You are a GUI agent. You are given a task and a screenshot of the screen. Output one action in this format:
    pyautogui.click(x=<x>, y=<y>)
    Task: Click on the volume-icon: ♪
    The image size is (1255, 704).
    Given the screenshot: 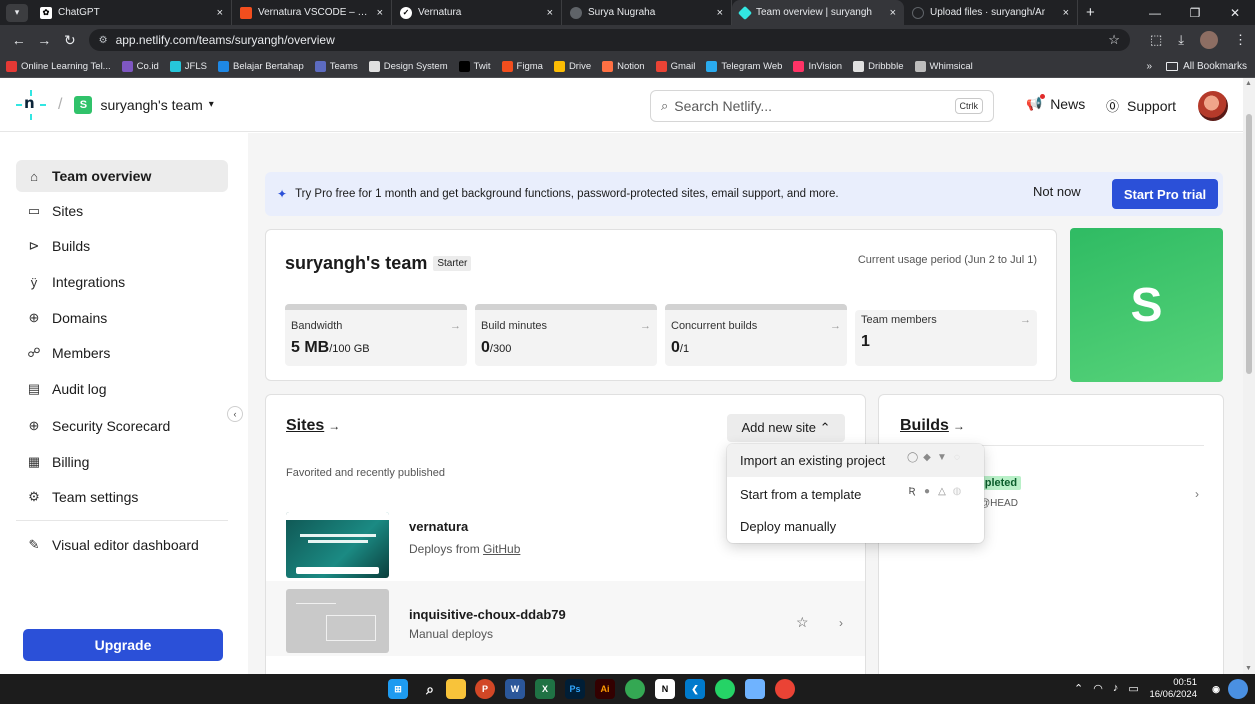 What is the action you would take?
    pyautogui.click(x=1116, y=688)
    